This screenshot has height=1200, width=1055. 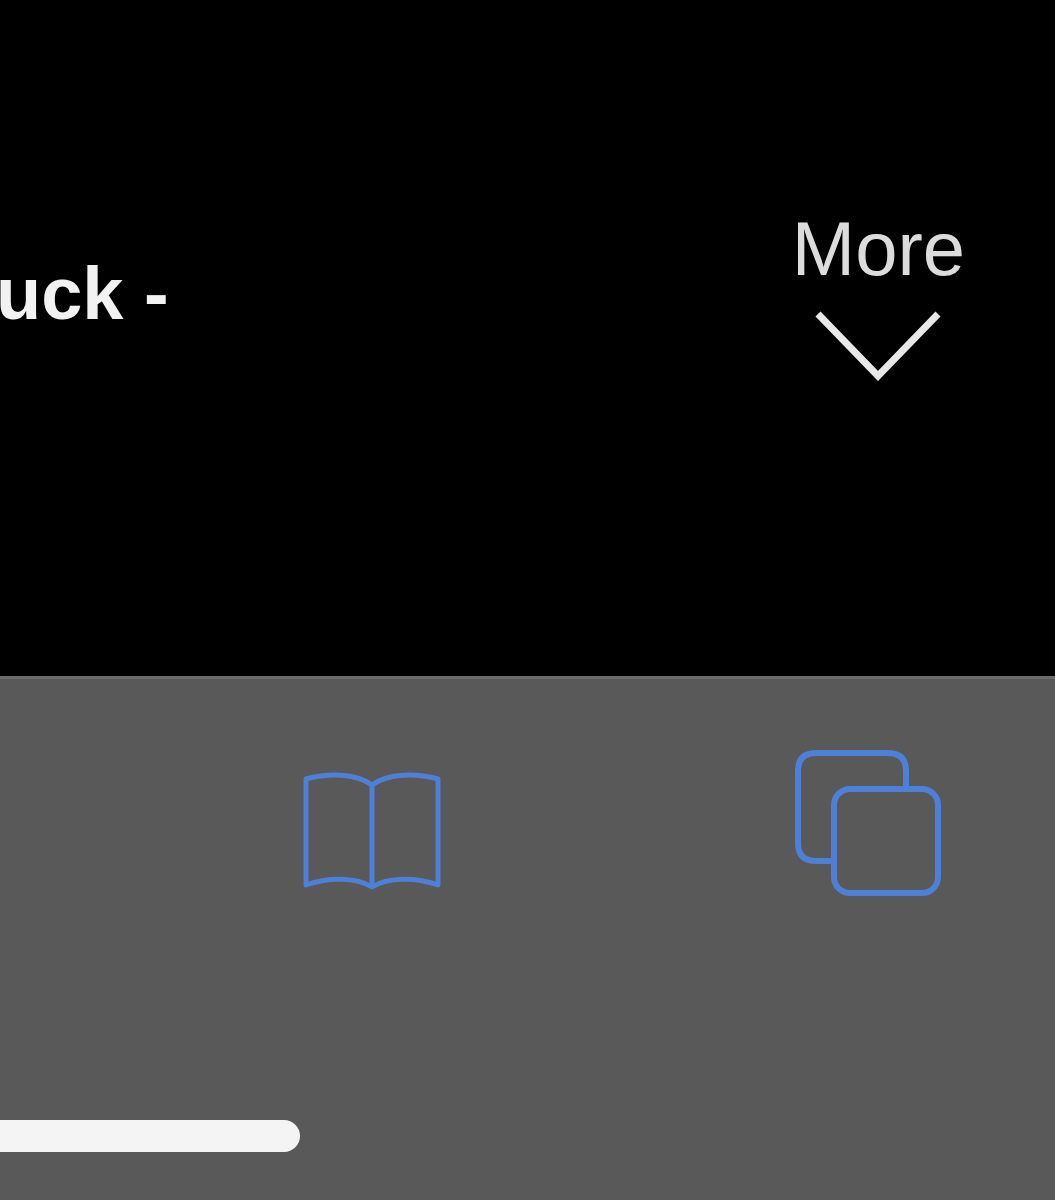 I want to click on chevron-down-icon, so click(x=878, y=345).